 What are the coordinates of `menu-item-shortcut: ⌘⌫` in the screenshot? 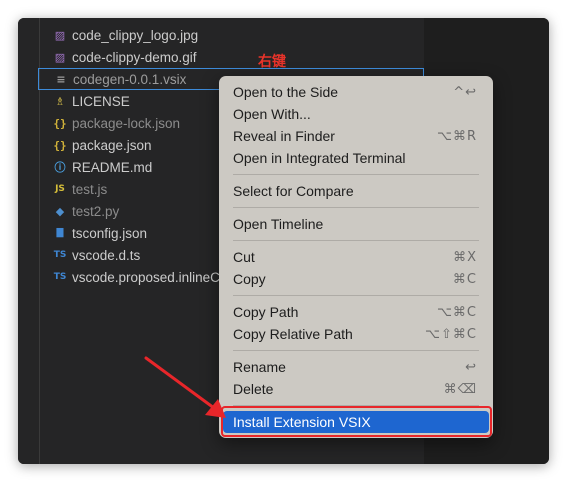 It's located at (460, 389).